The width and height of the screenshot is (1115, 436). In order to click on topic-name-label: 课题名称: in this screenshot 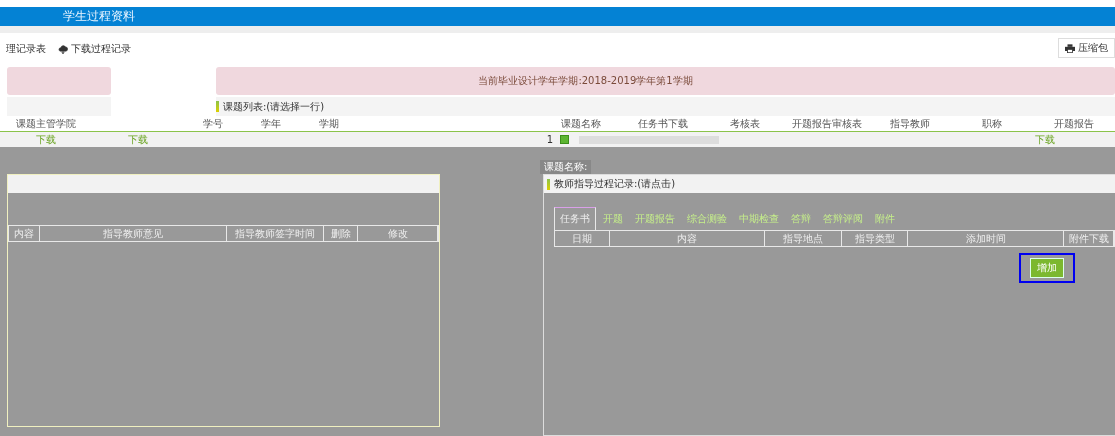, I will do `click(566, 167)`.